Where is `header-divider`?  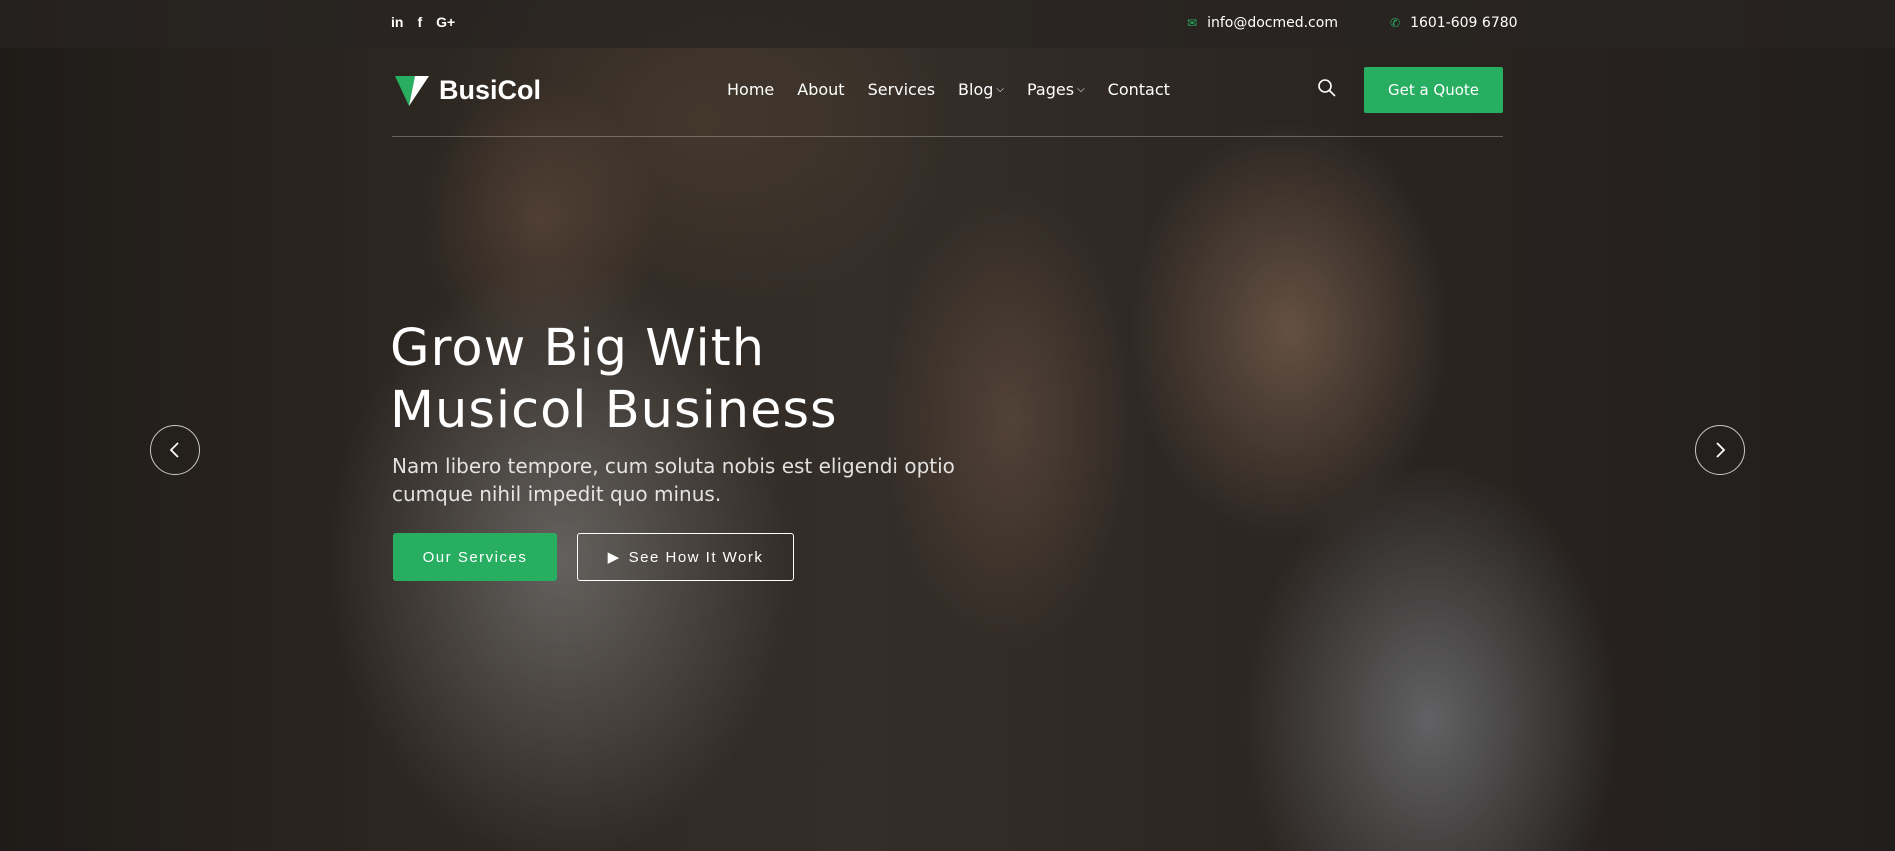 header-divider is located at coordinates (947, 136).